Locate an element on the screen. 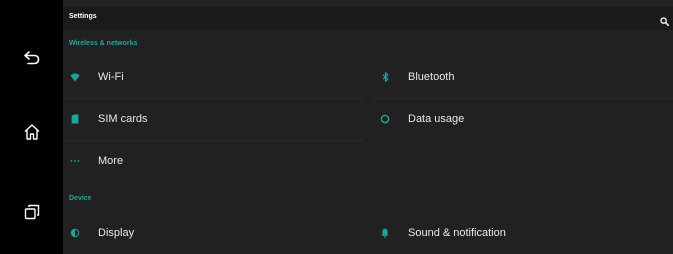  sound-notification-item: Sound & notification is located at coordinates (523, 233).